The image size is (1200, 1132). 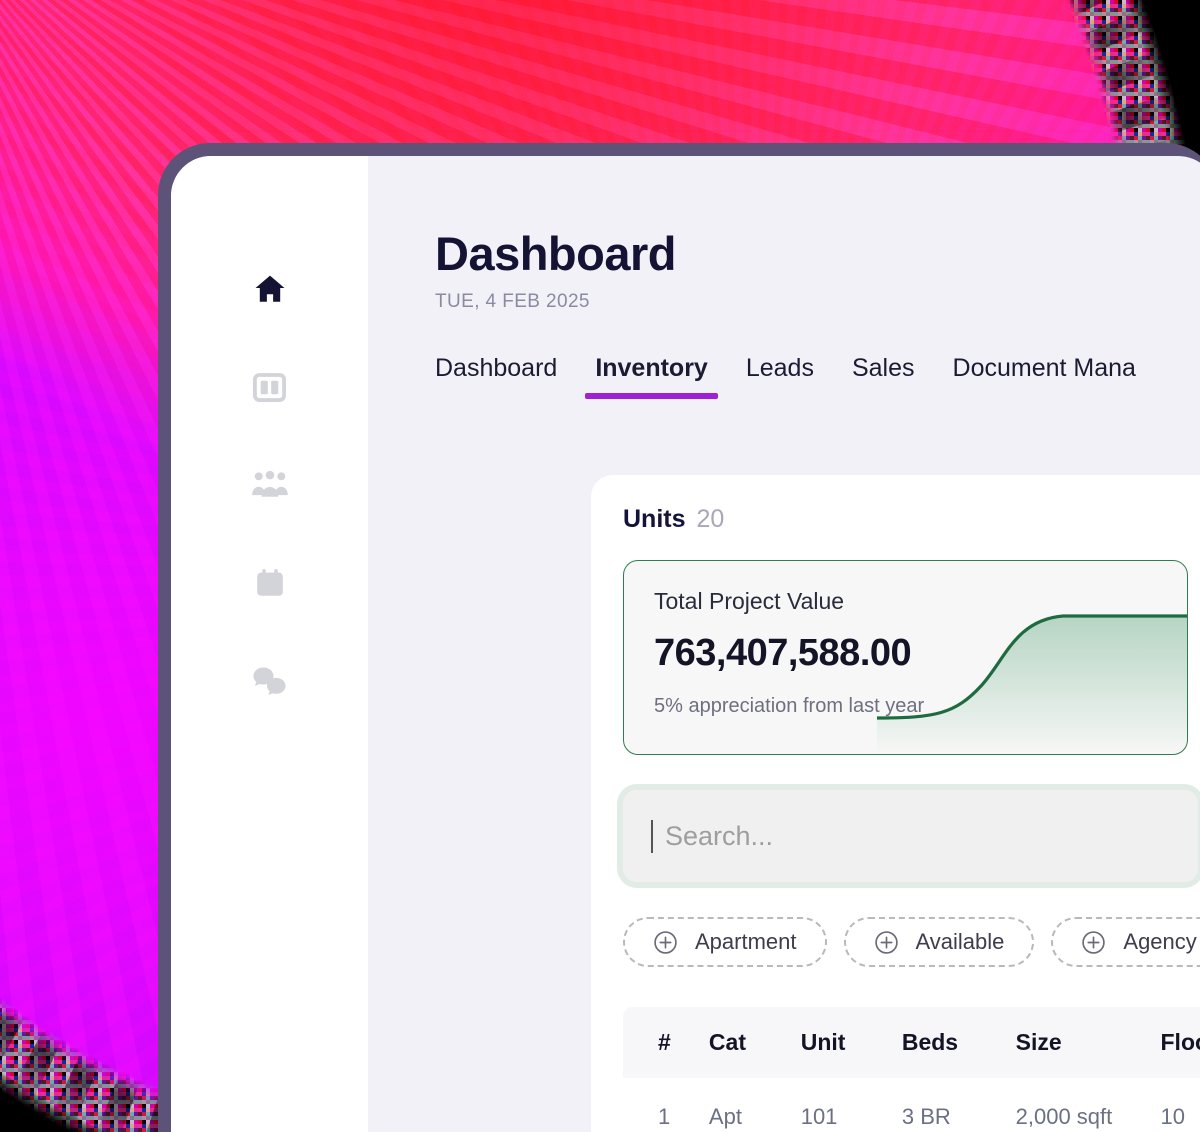 I want to click on tab-inventory: Inventory, so click(x=651, y=377).